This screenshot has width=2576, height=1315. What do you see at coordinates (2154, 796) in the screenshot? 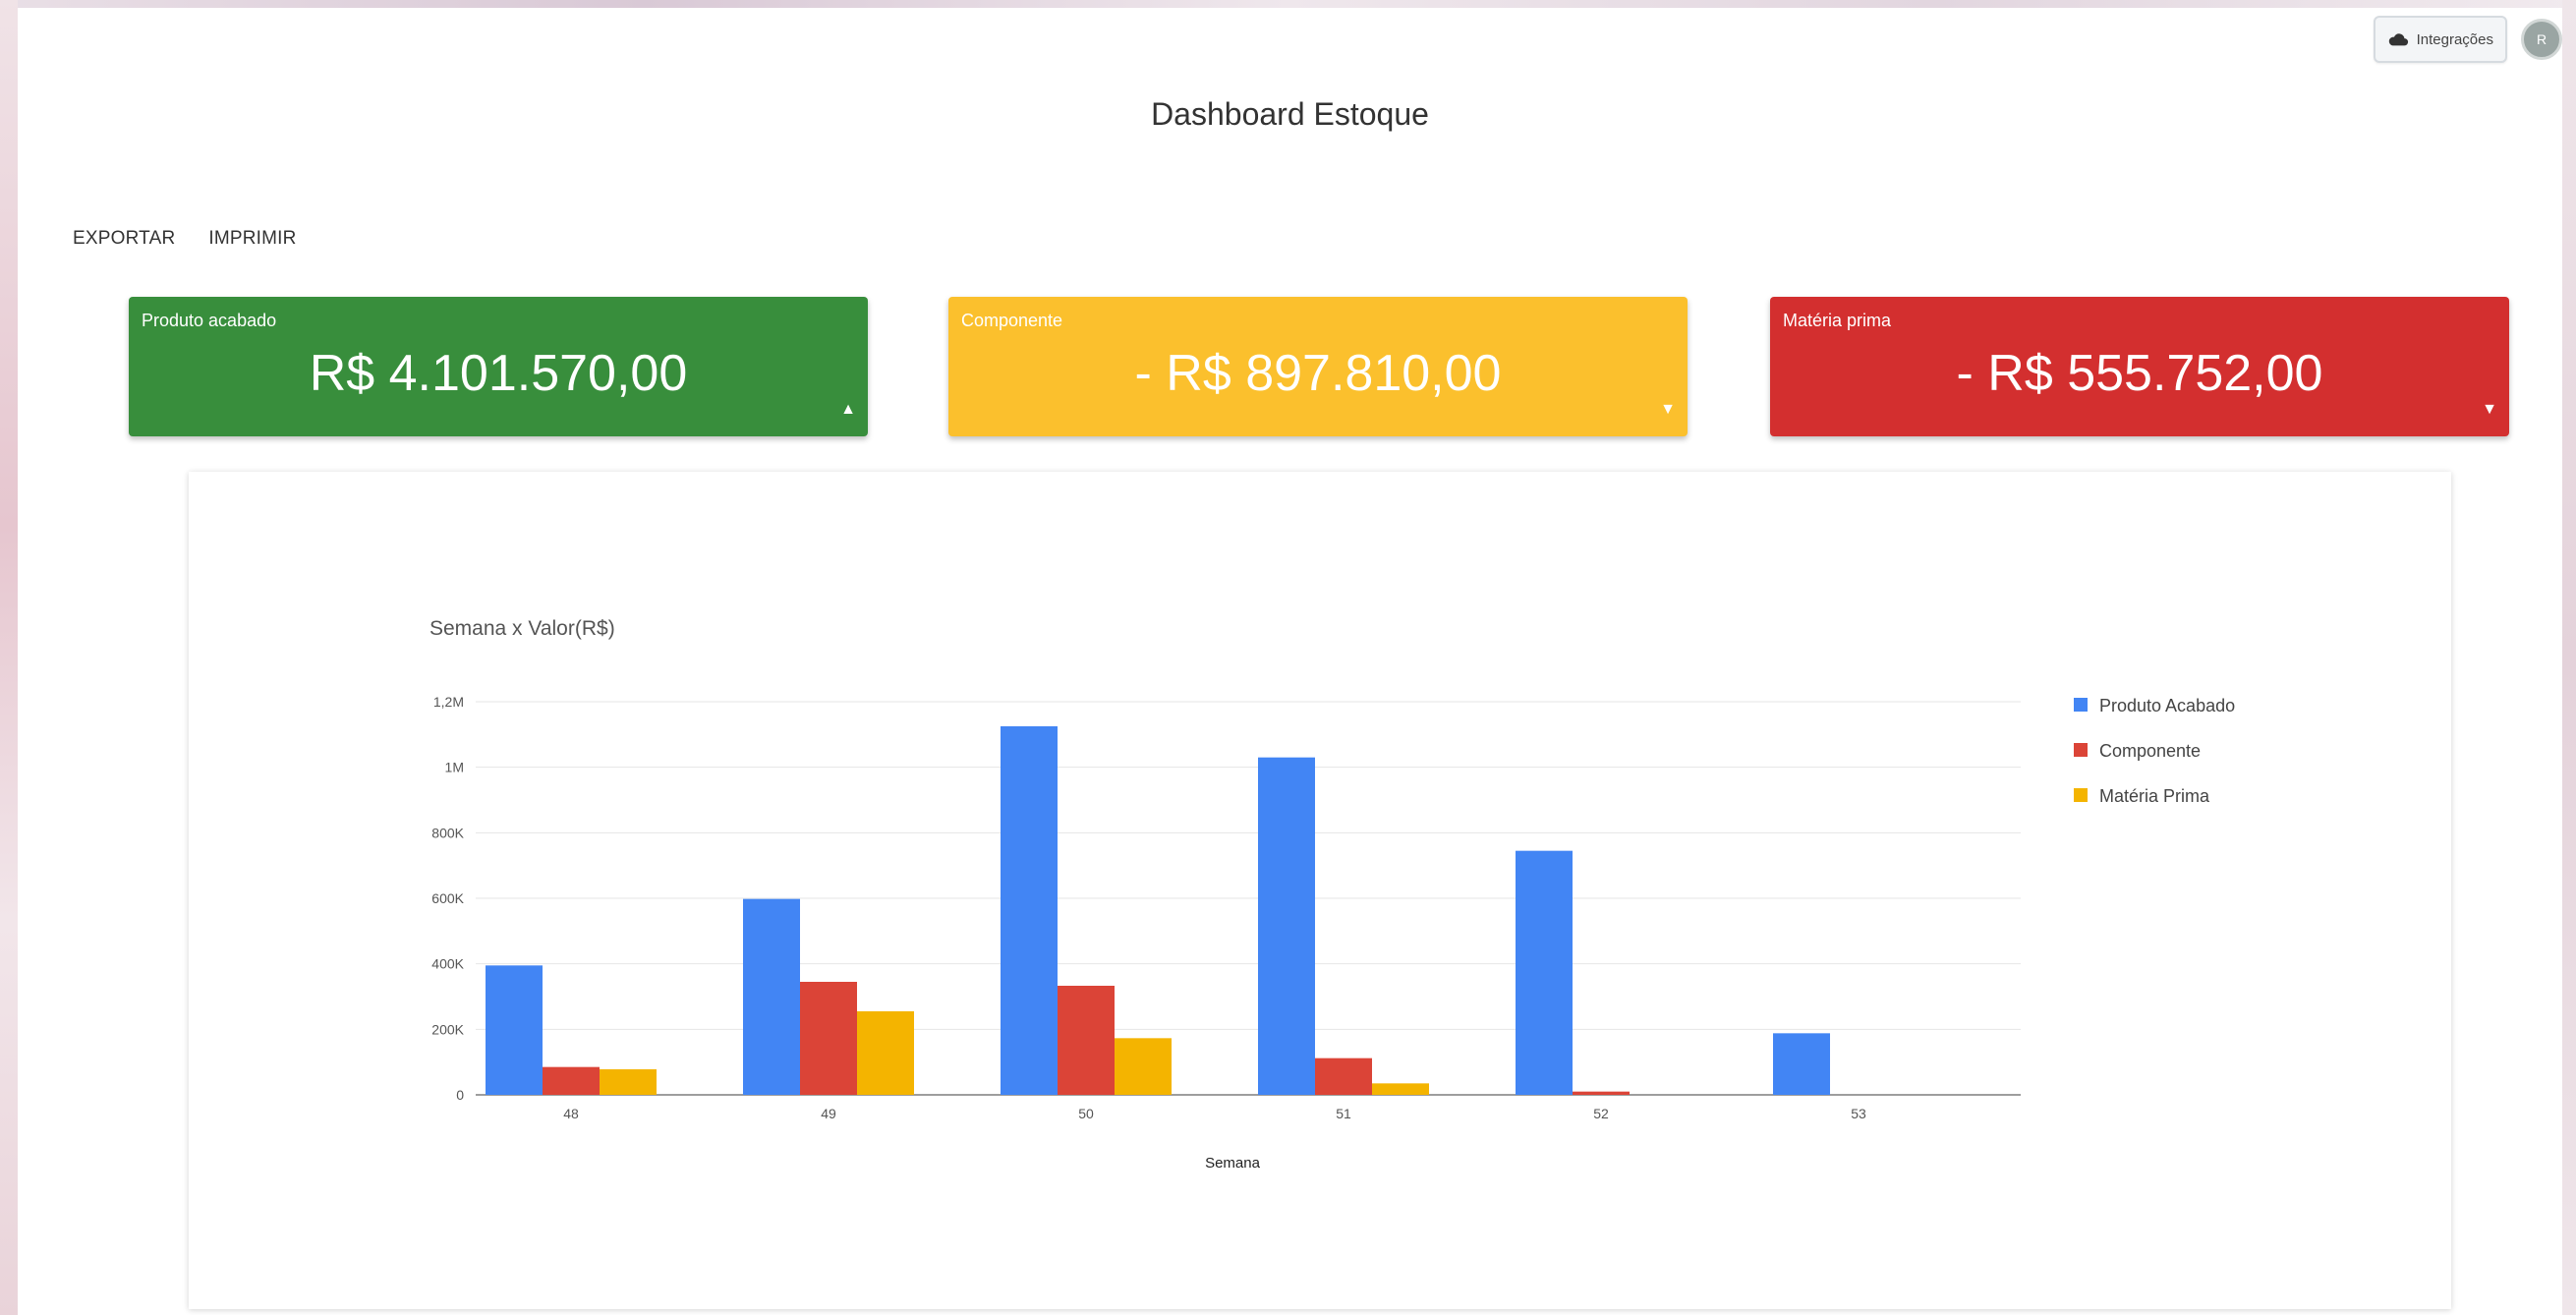
I see `legend-label: Matéria Prima` at bounding box center [2154, 796].